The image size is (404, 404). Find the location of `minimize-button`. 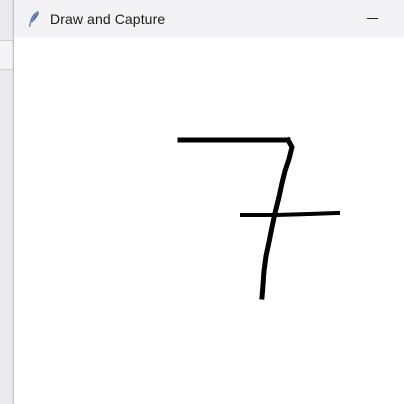

minimize-button is located at coordinates (372, 18).